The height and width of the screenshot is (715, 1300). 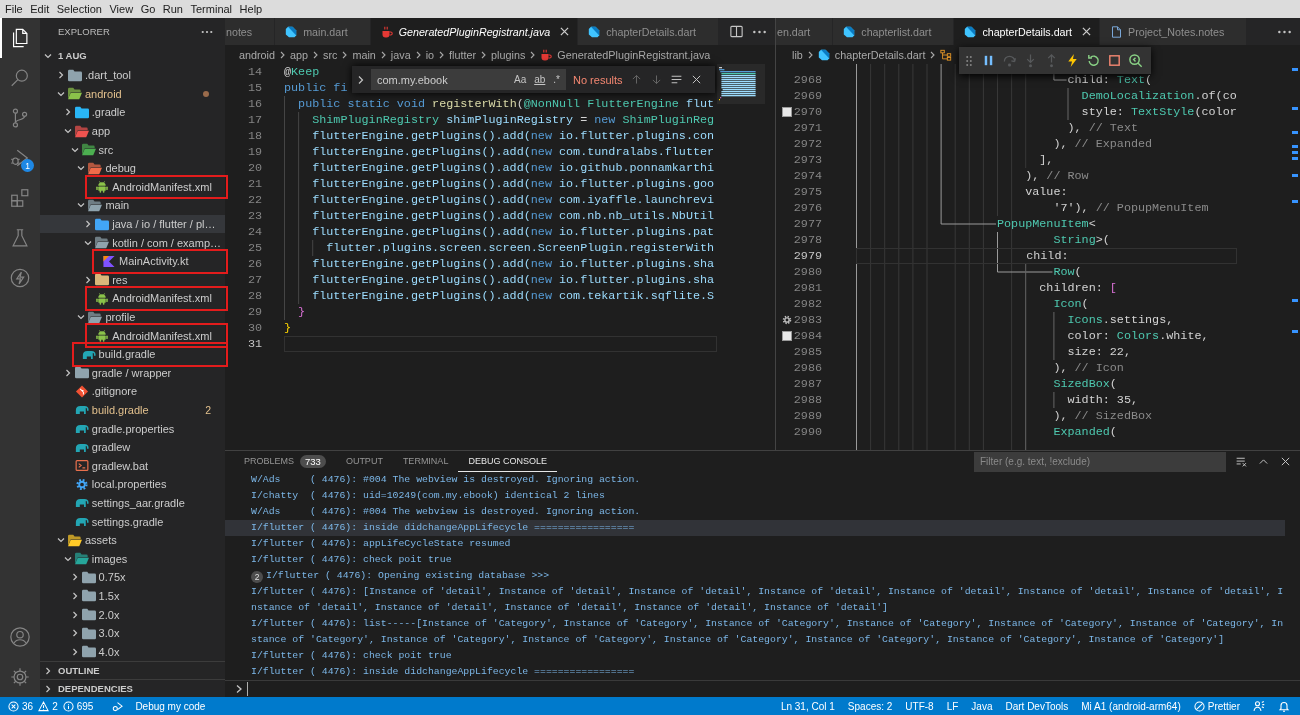 What do you see at coordinates (132, 354) in the screenshot?
I see `tree-item: build.gradle` at bounding box center [132, 354].